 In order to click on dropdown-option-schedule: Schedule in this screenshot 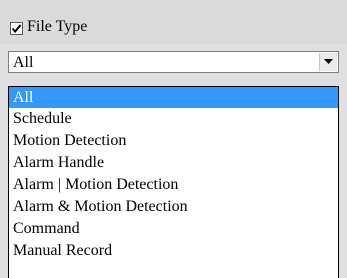, I will do `click(173, 118)`.